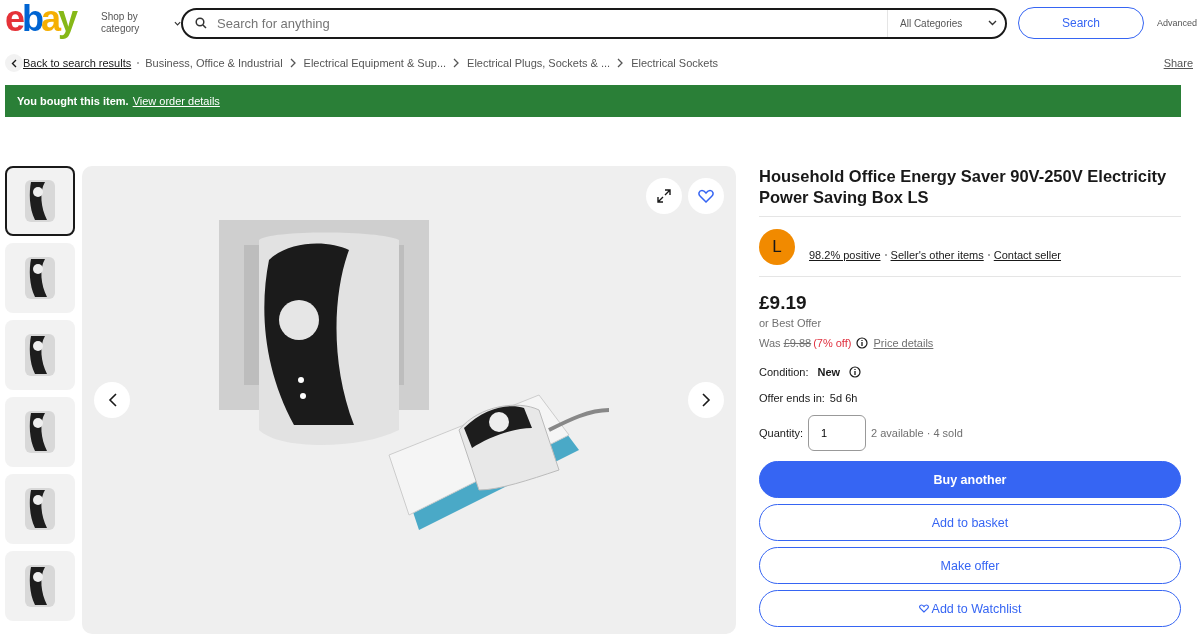 This screenshot has height=644, width=1200. I want to click on search-field: Search for anything All Categories, so click(594, 23).